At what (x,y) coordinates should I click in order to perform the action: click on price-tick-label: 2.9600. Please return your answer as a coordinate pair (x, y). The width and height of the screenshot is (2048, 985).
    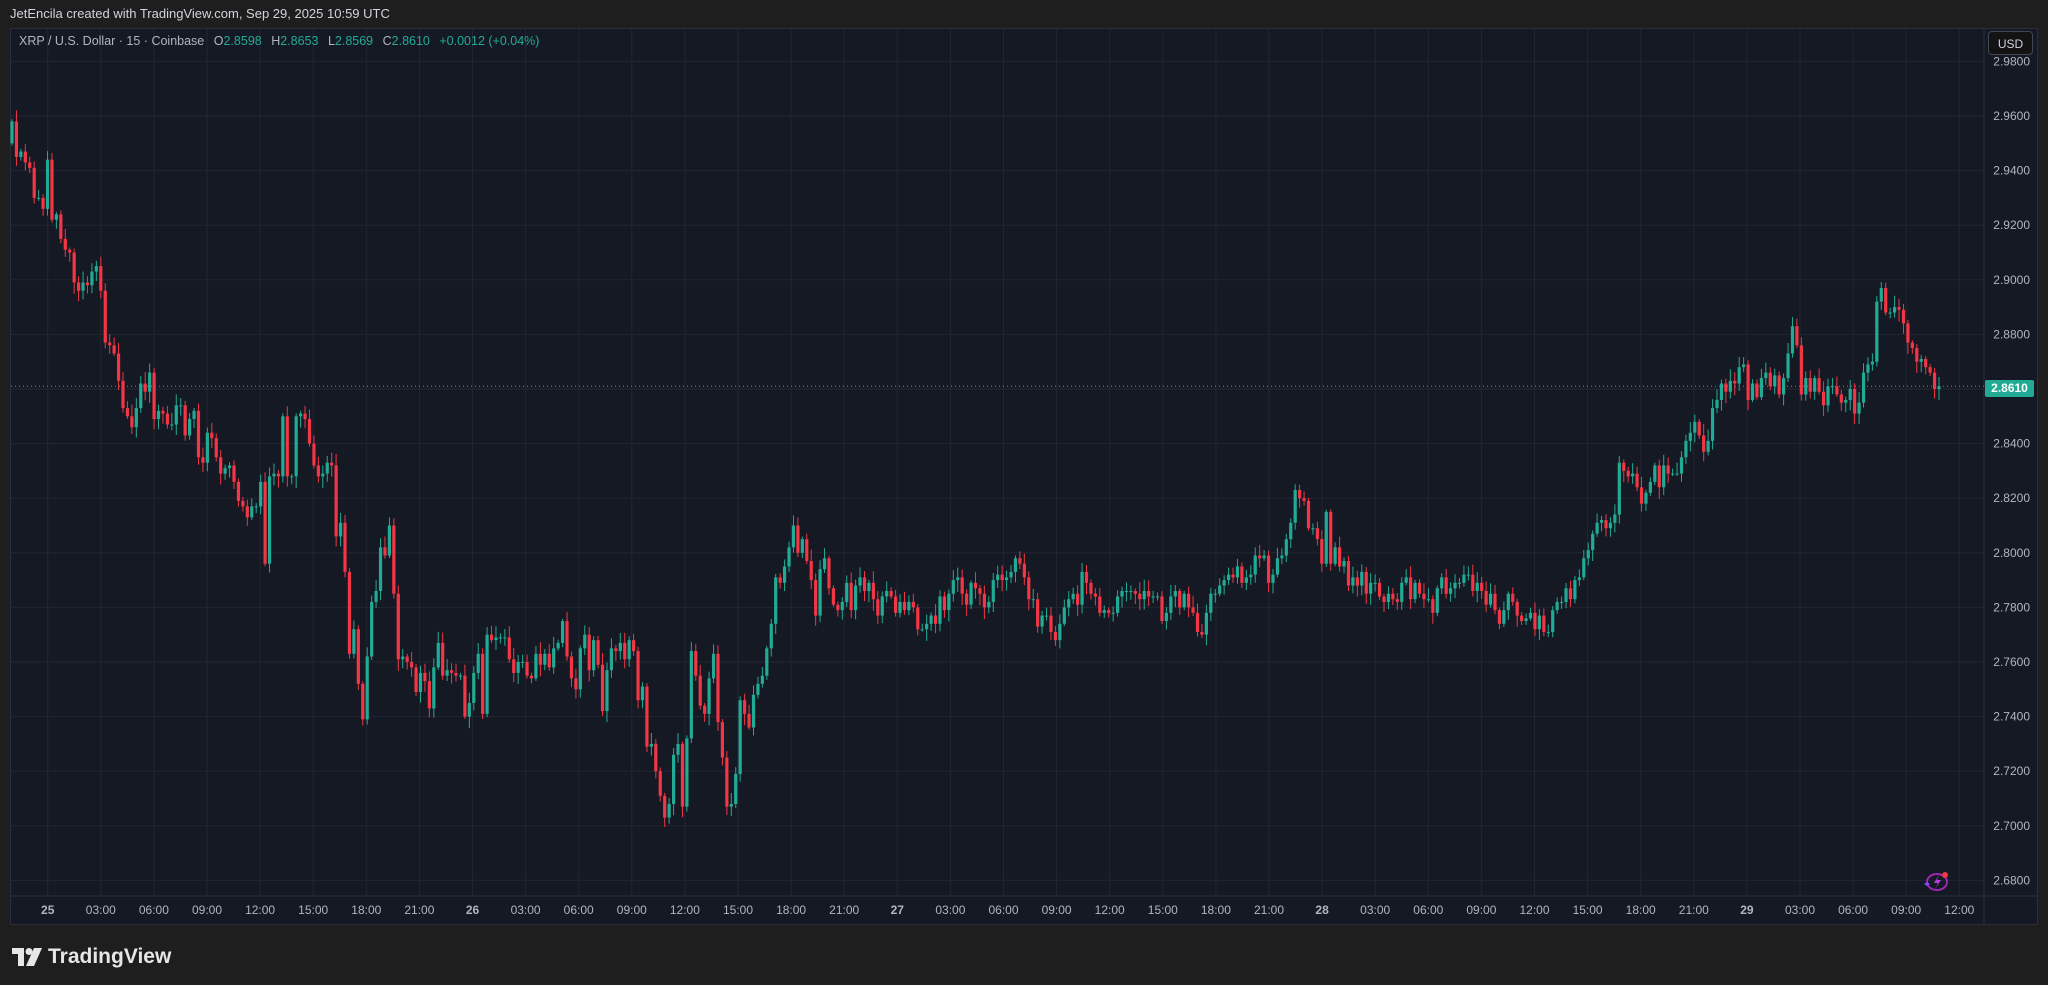
    Looking at the image, I should click on (2011, 116).